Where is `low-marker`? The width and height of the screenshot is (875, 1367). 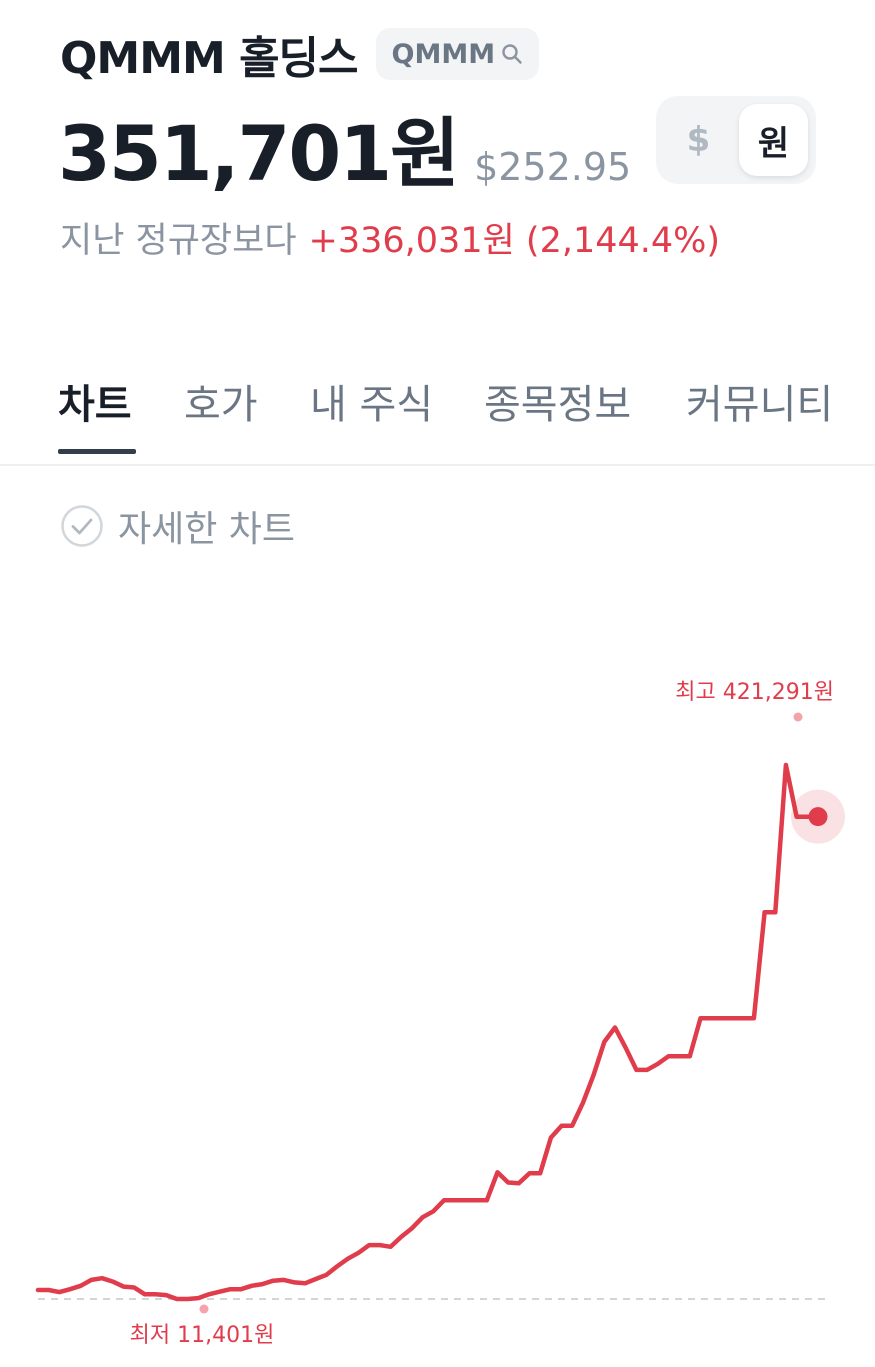
low-marker is located at coordinates (204, 1309).